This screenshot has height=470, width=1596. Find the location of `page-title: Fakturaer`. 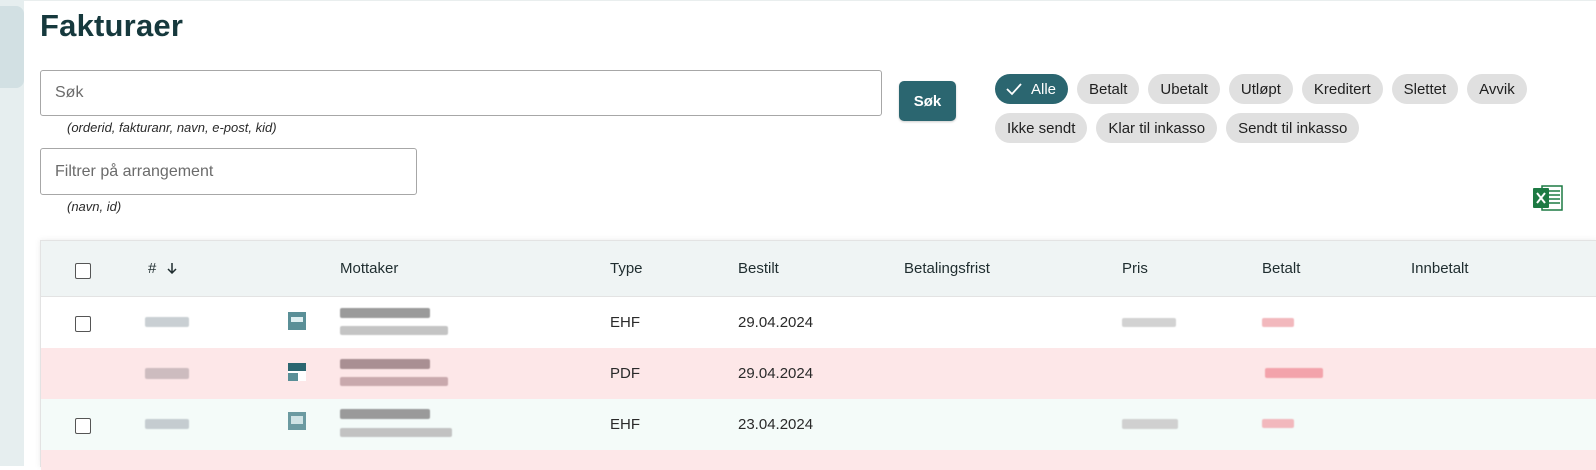

page-title: Fakturaer is located at coordinates (112, 25).